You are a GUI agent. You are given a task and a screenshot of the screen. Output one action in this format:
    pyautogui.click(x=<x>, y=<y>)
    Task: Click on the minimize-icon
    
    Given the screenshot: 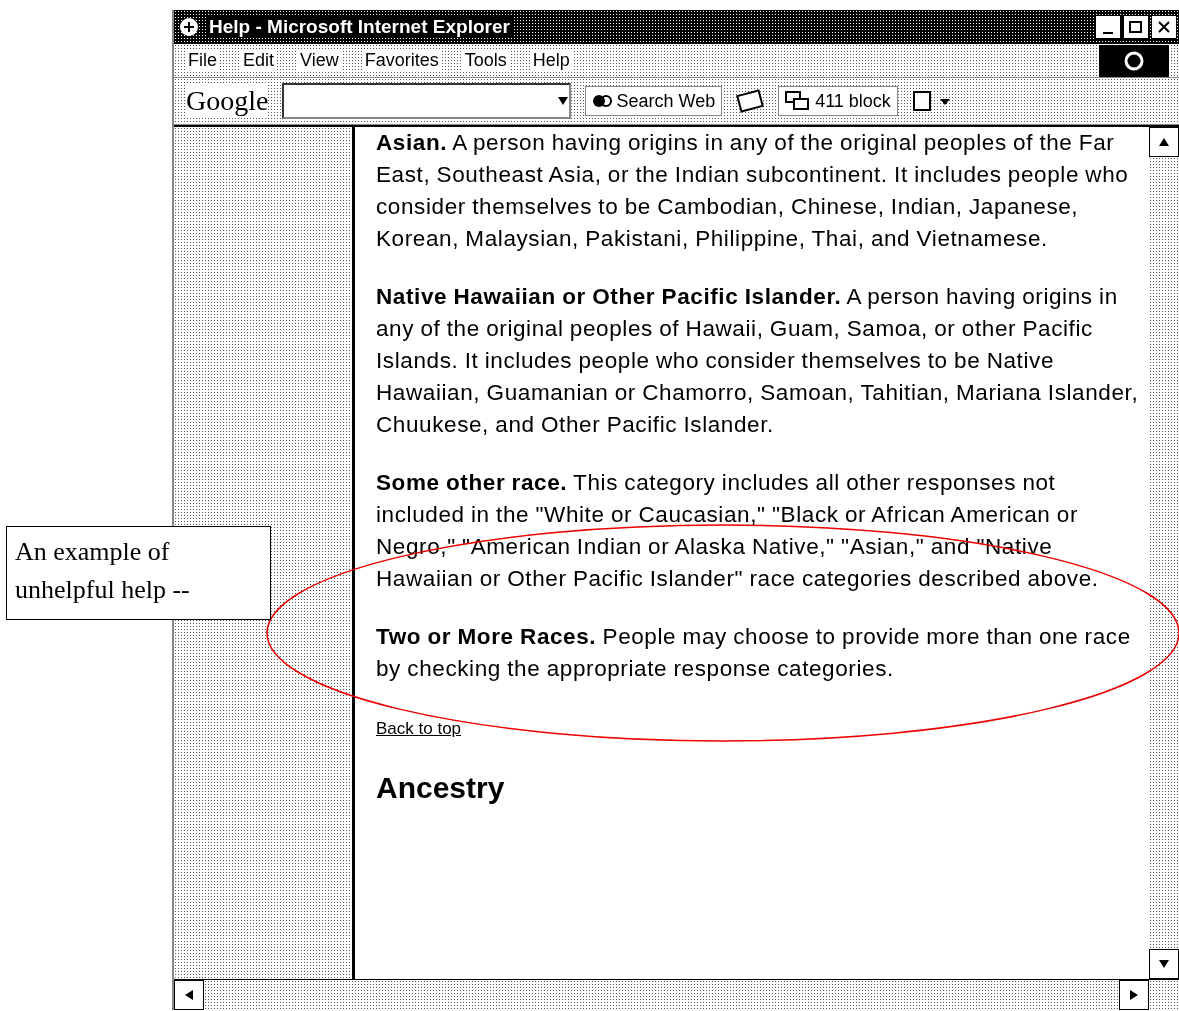 What is the action you would take?
    pyautogui.click(x=1108, y=33)
    